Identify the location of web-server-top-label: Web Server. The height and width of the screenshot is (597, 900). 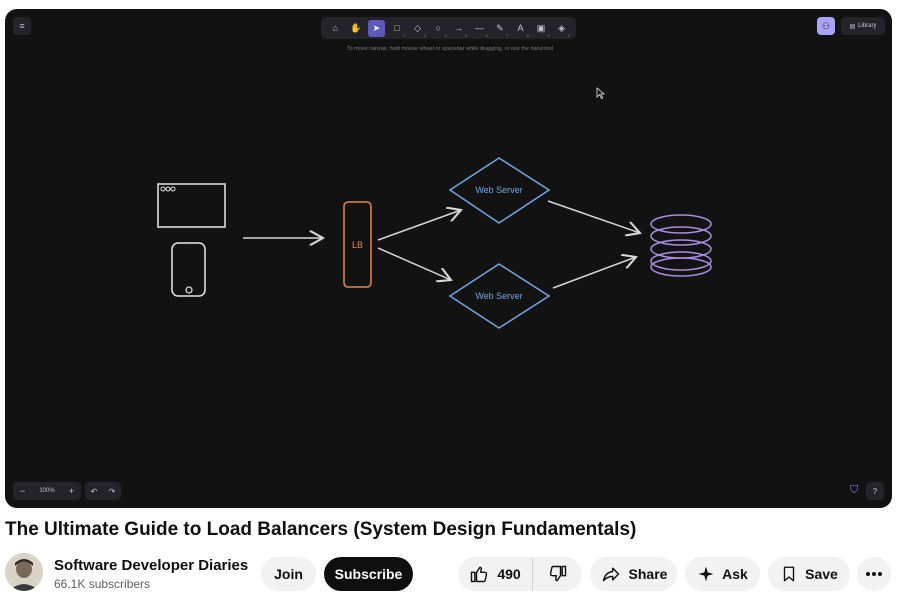
(498, 190).